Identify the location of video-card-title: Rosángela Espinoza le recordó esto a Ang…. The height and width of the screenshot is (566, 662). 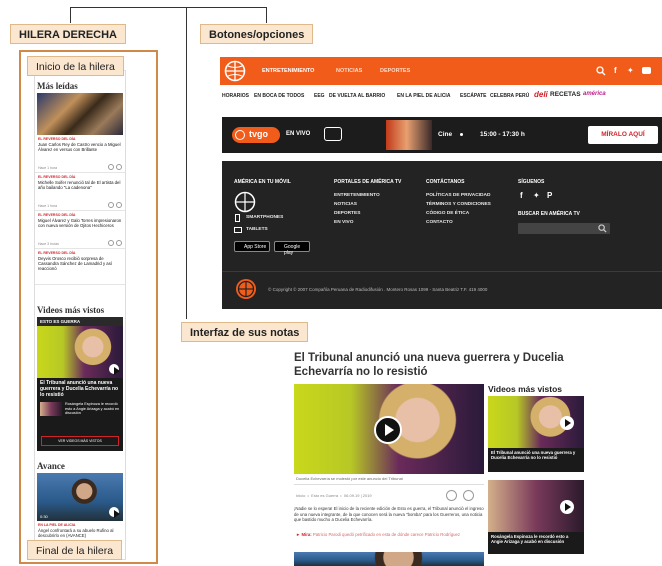
(536, 543).